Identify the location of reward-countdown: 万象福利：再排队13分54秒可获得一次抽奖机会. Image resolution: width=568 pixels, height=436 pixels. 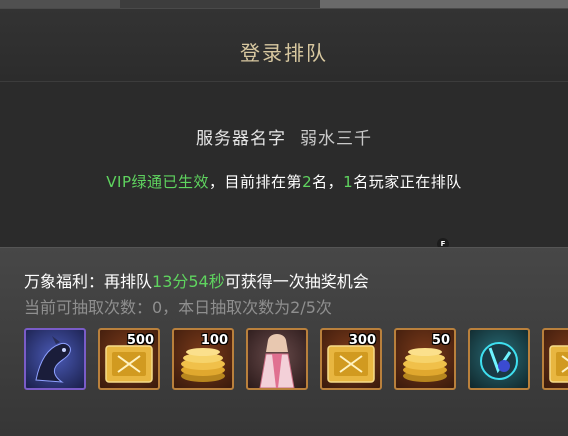
(196, 280).